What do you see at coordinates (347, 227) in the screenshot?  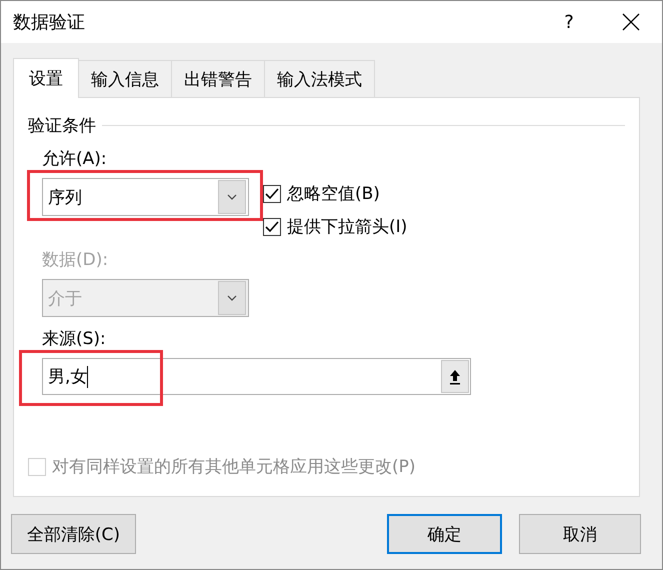 I see `checkbox-label: 提供下拉箭头(I)` at bounding box center [347, 227].